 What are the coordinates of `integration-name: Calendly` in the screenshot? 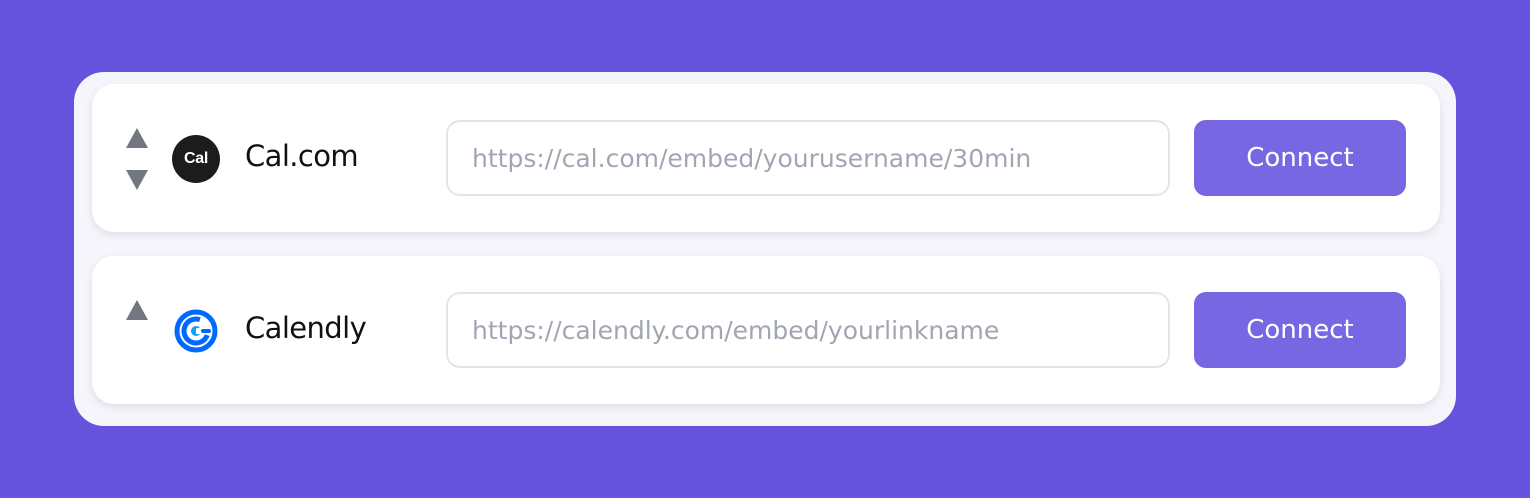 It's located at (306, 328).